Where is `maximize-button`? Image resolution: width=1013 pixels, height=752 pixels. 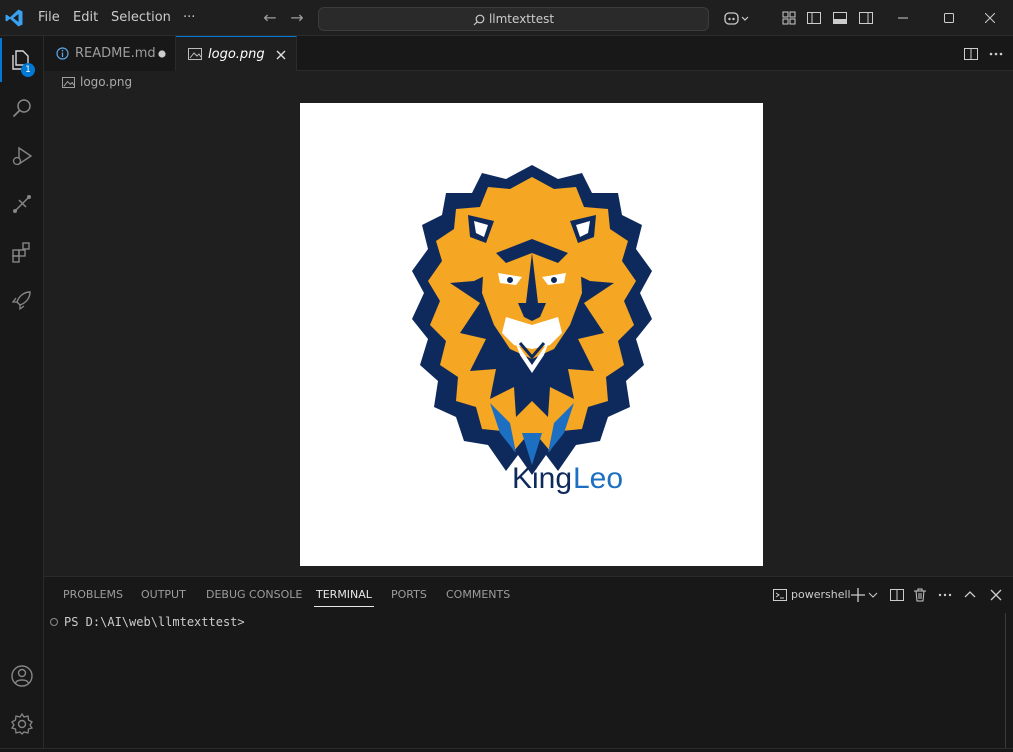 maximize-button is located at coordinates (949, 18).